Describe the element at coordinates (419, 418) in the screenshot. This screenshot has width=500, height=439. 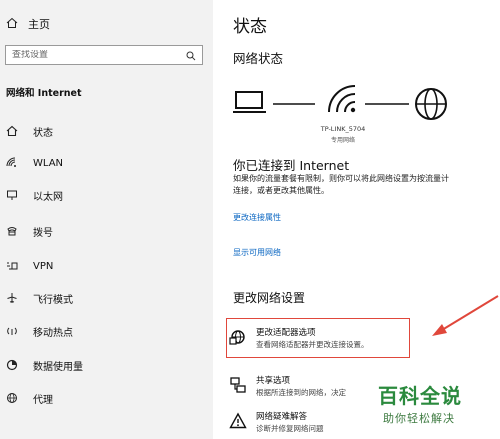
I see `watermark-sub: 助你轻松解决` at that location.